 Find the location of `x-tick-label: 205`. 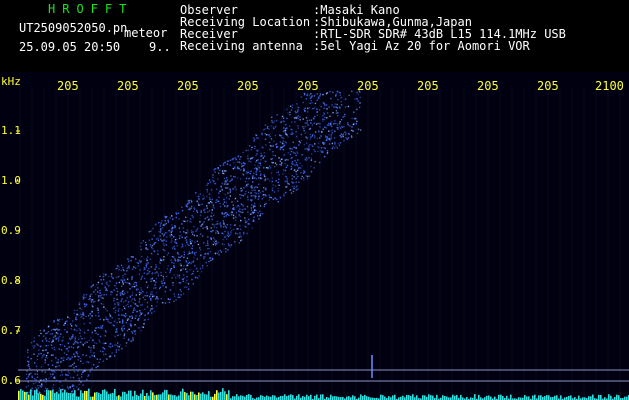

x-tick-label: 205 is located at coordinates (188, 86).